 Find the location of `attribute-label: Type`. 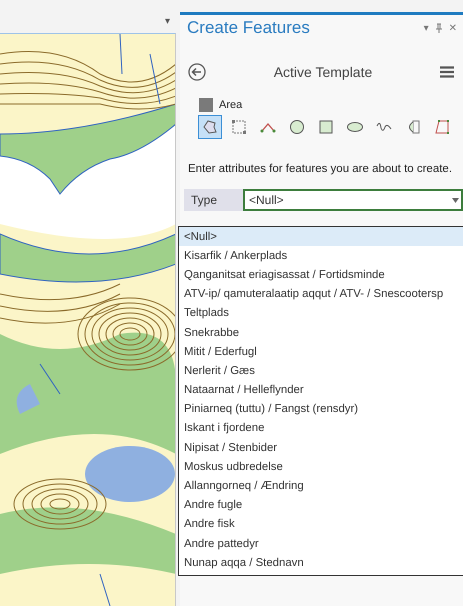

attribute-label: Type is located at coordinates (213, 200).